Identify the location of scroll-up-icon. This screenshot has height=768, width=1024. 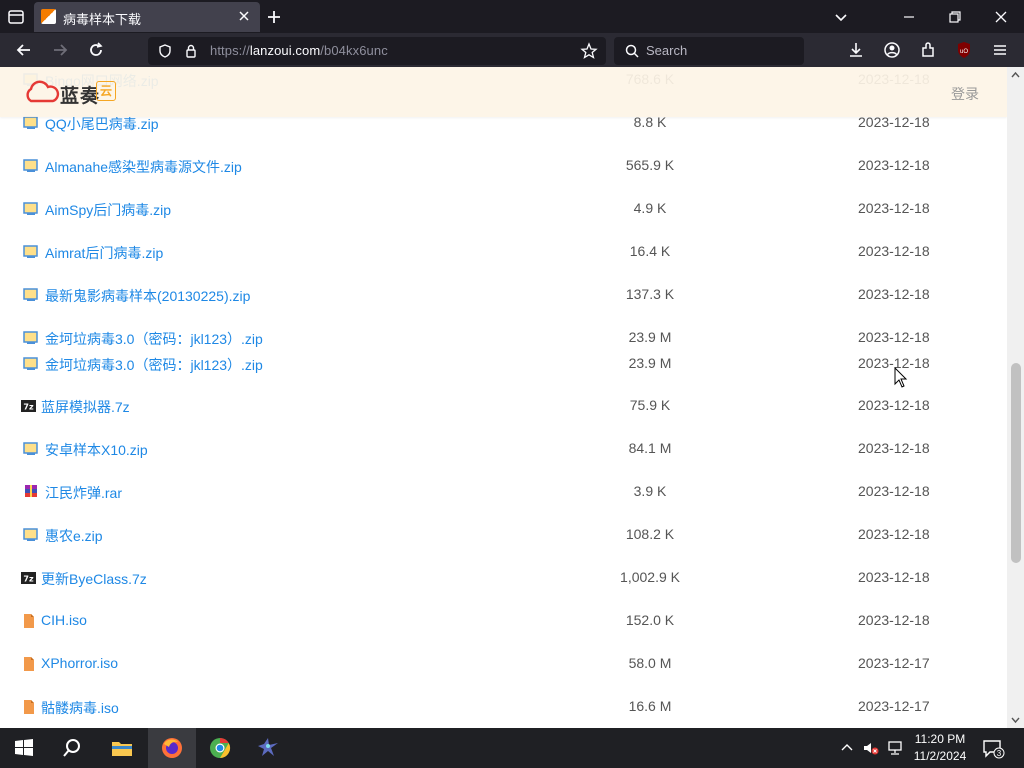
(1015, 74).